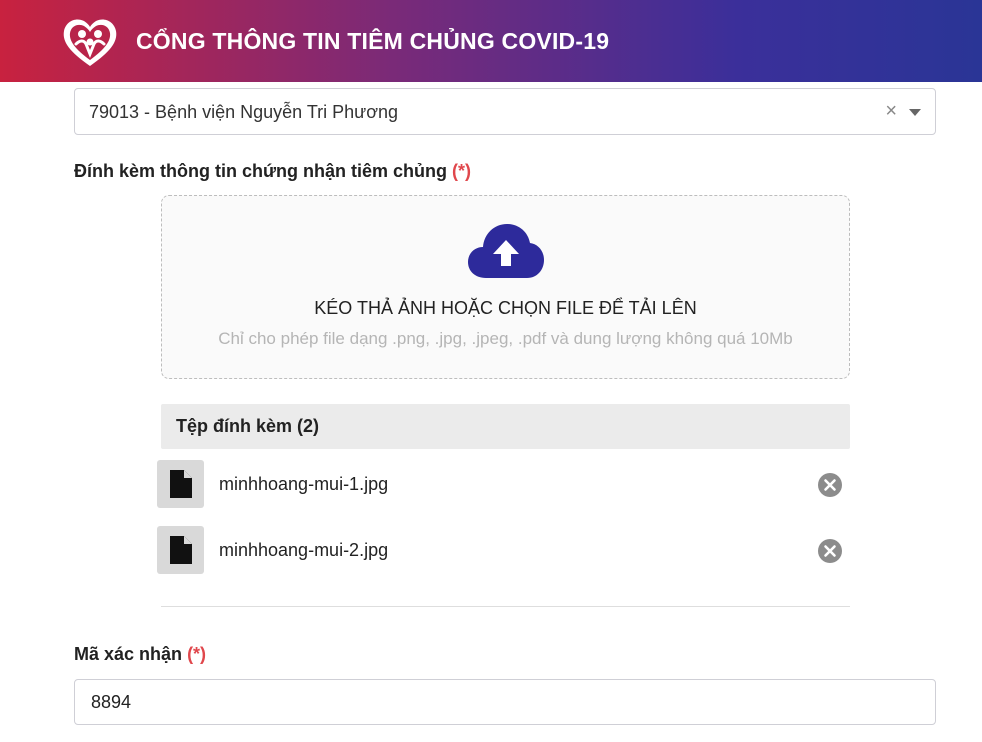 Image resolution: width=982 pixels, height=742 pixels. Describe the element at coordinates (915, 112) in the screenshot. I see `chevron-down-icon` at that location.